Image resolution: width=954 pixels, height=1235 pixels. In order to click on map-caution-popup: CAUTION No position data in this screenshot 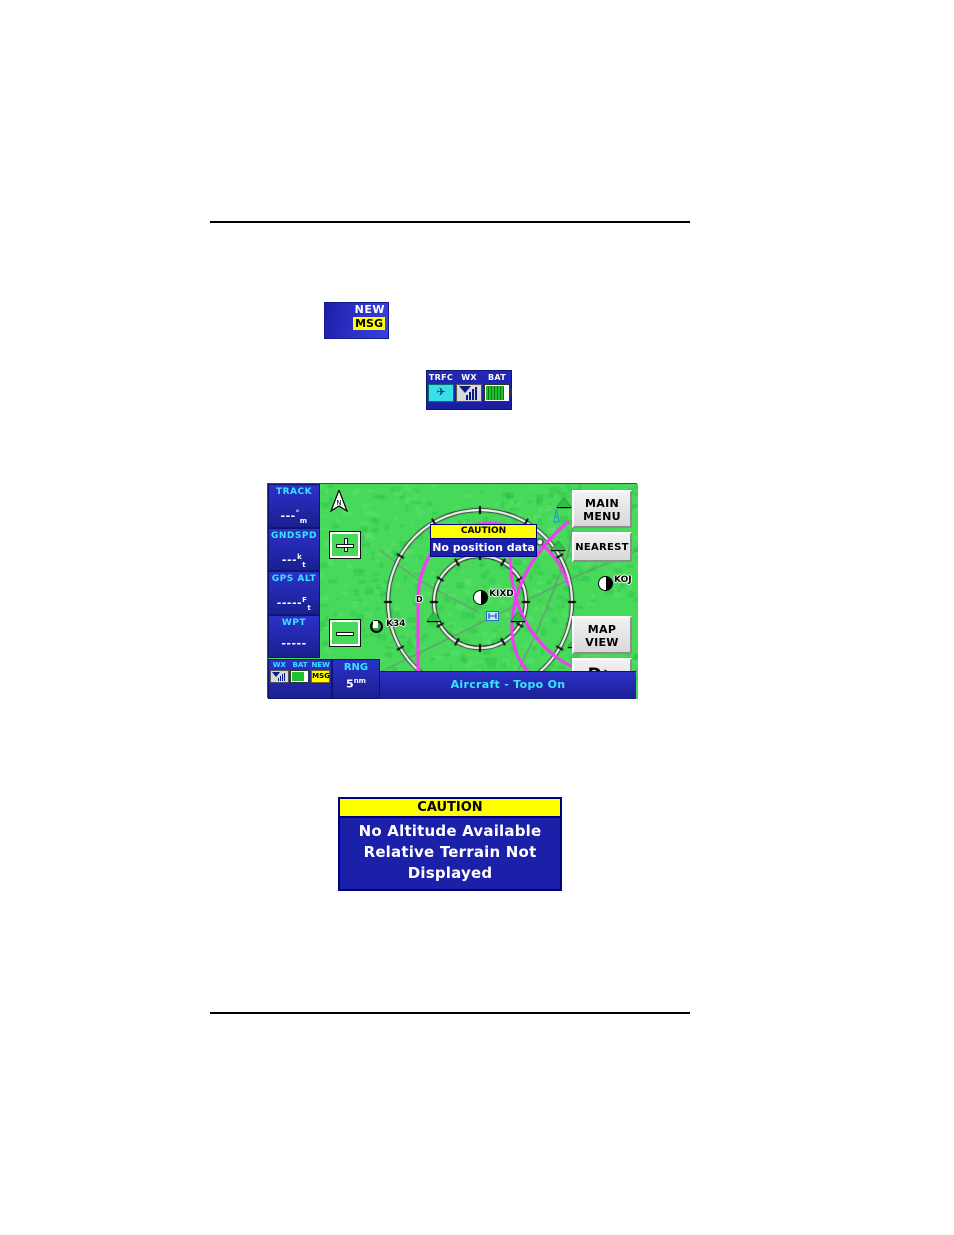, I will do `click(483, 540)`.